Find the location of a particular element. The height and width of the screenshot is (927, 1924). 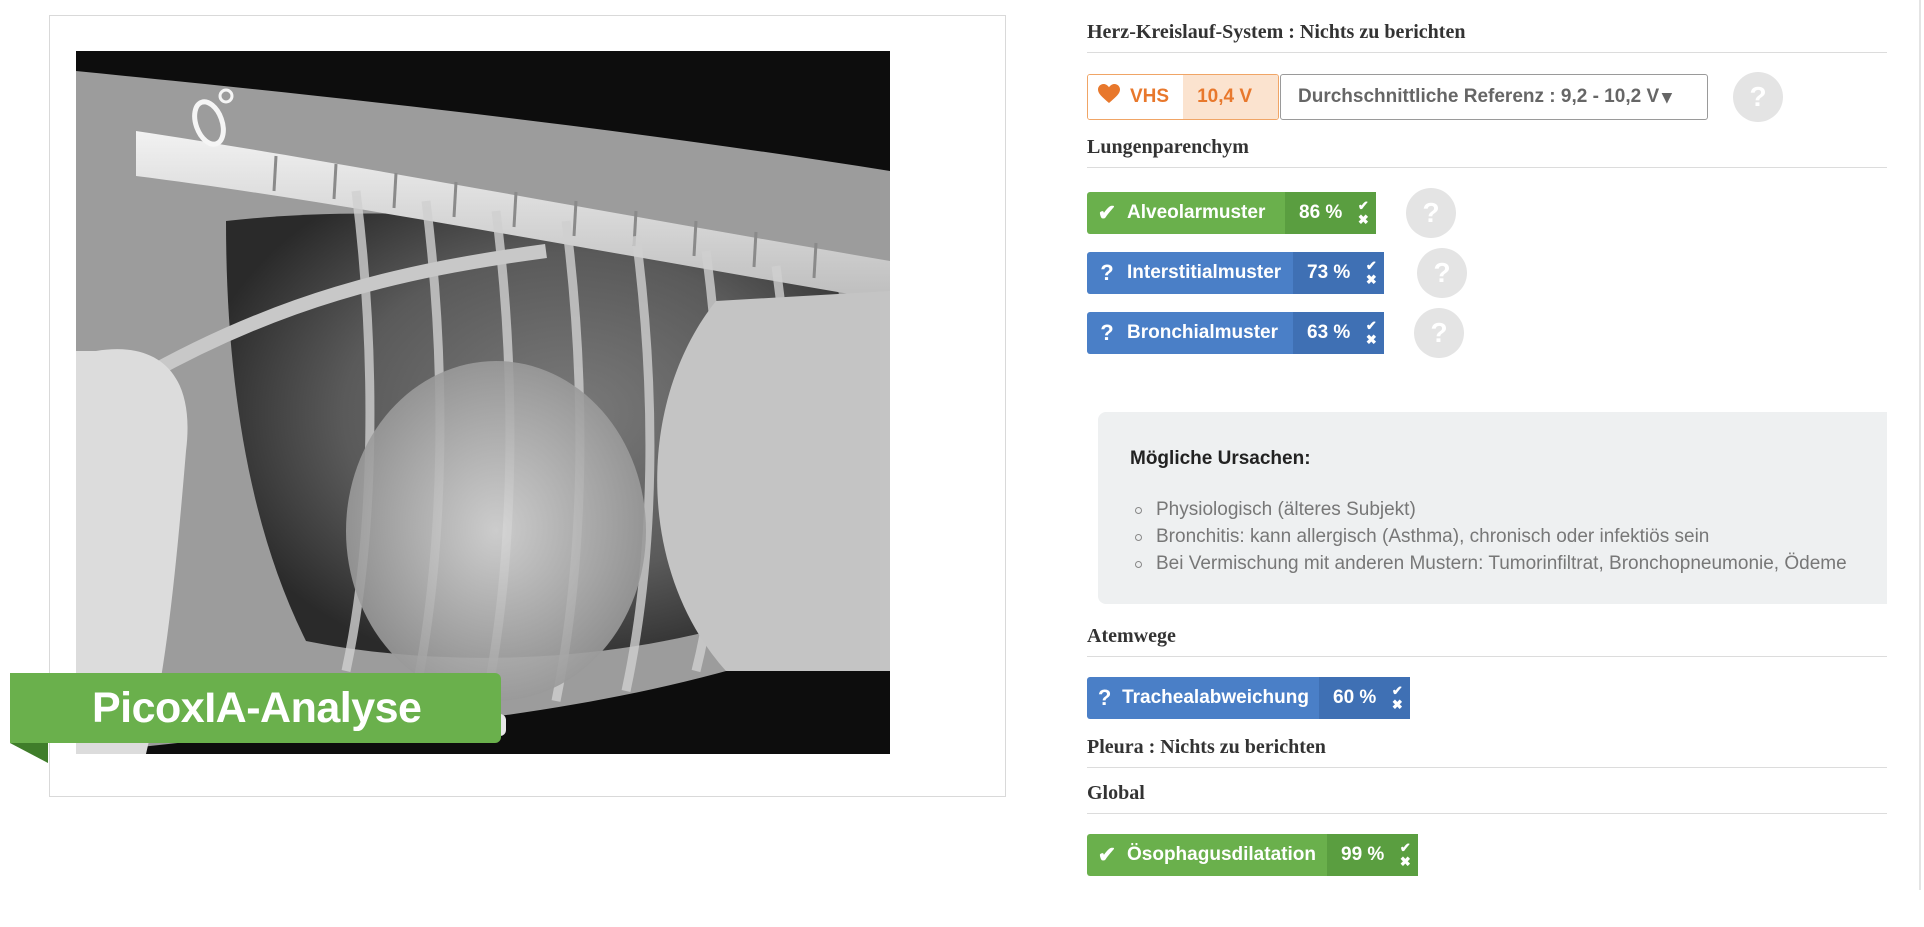

cause-item: Physiologisch (älteres Subjekt) is located at coordinates (1492, 509).